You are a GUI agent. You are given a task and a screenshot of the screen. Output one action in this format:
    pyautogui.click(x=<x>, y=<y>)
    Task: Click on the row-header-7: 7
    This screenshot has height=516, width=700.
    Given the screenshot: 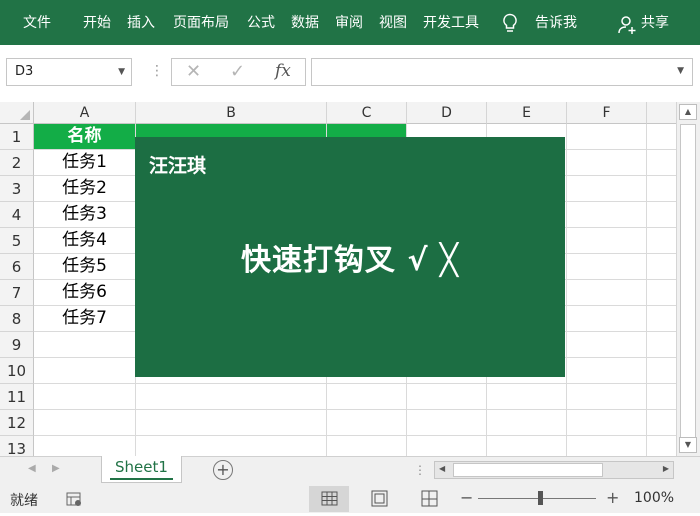 What is the action you would take?
    pyautogui.click(x=17, y=293)
    